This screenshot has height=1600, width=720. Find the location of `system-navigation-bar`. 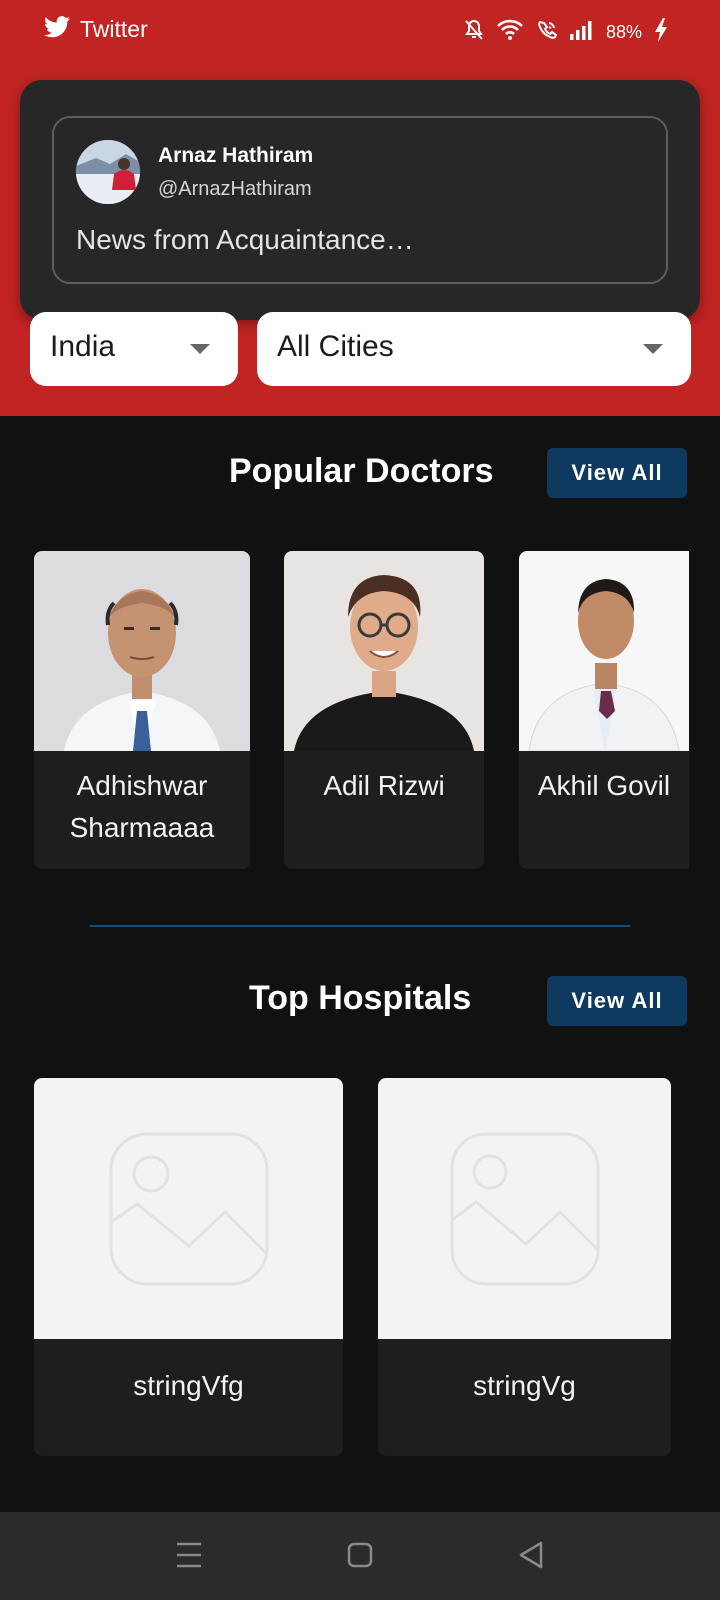

system-navigation-bar is located at coordinates (360, 1556).